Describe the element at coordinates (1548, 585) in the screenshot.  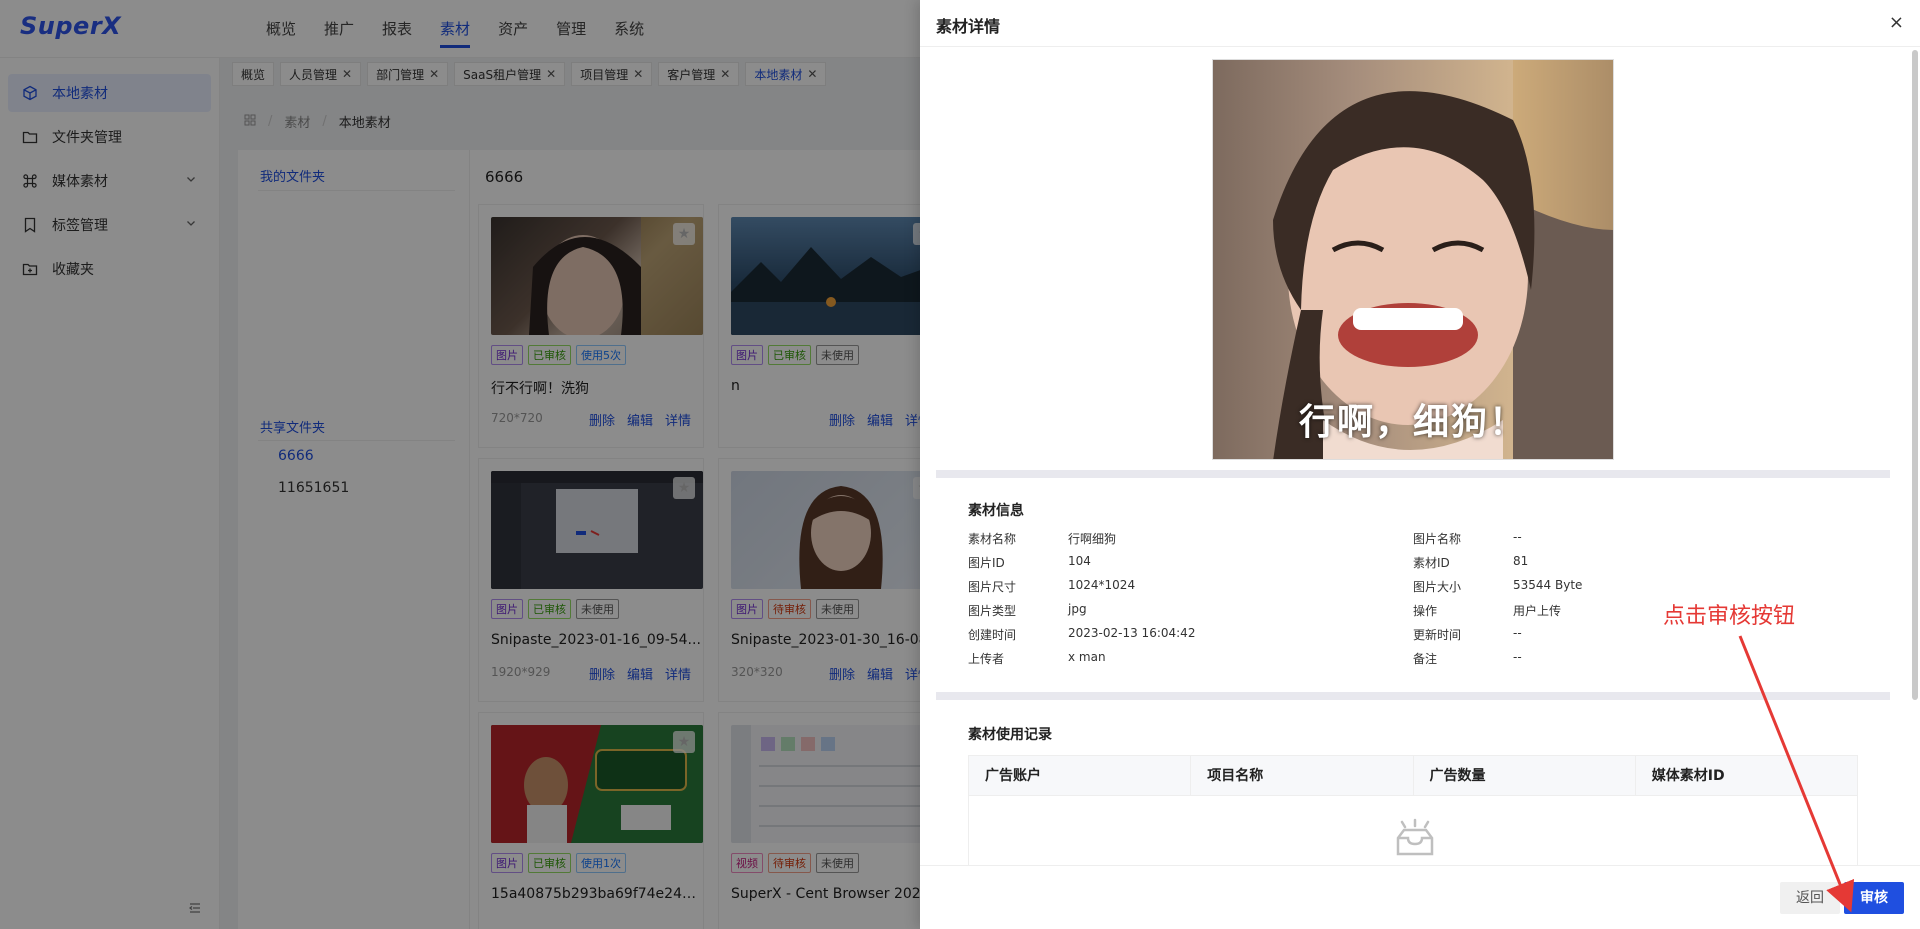
I see `info-value: 53544 Byte` at that location.